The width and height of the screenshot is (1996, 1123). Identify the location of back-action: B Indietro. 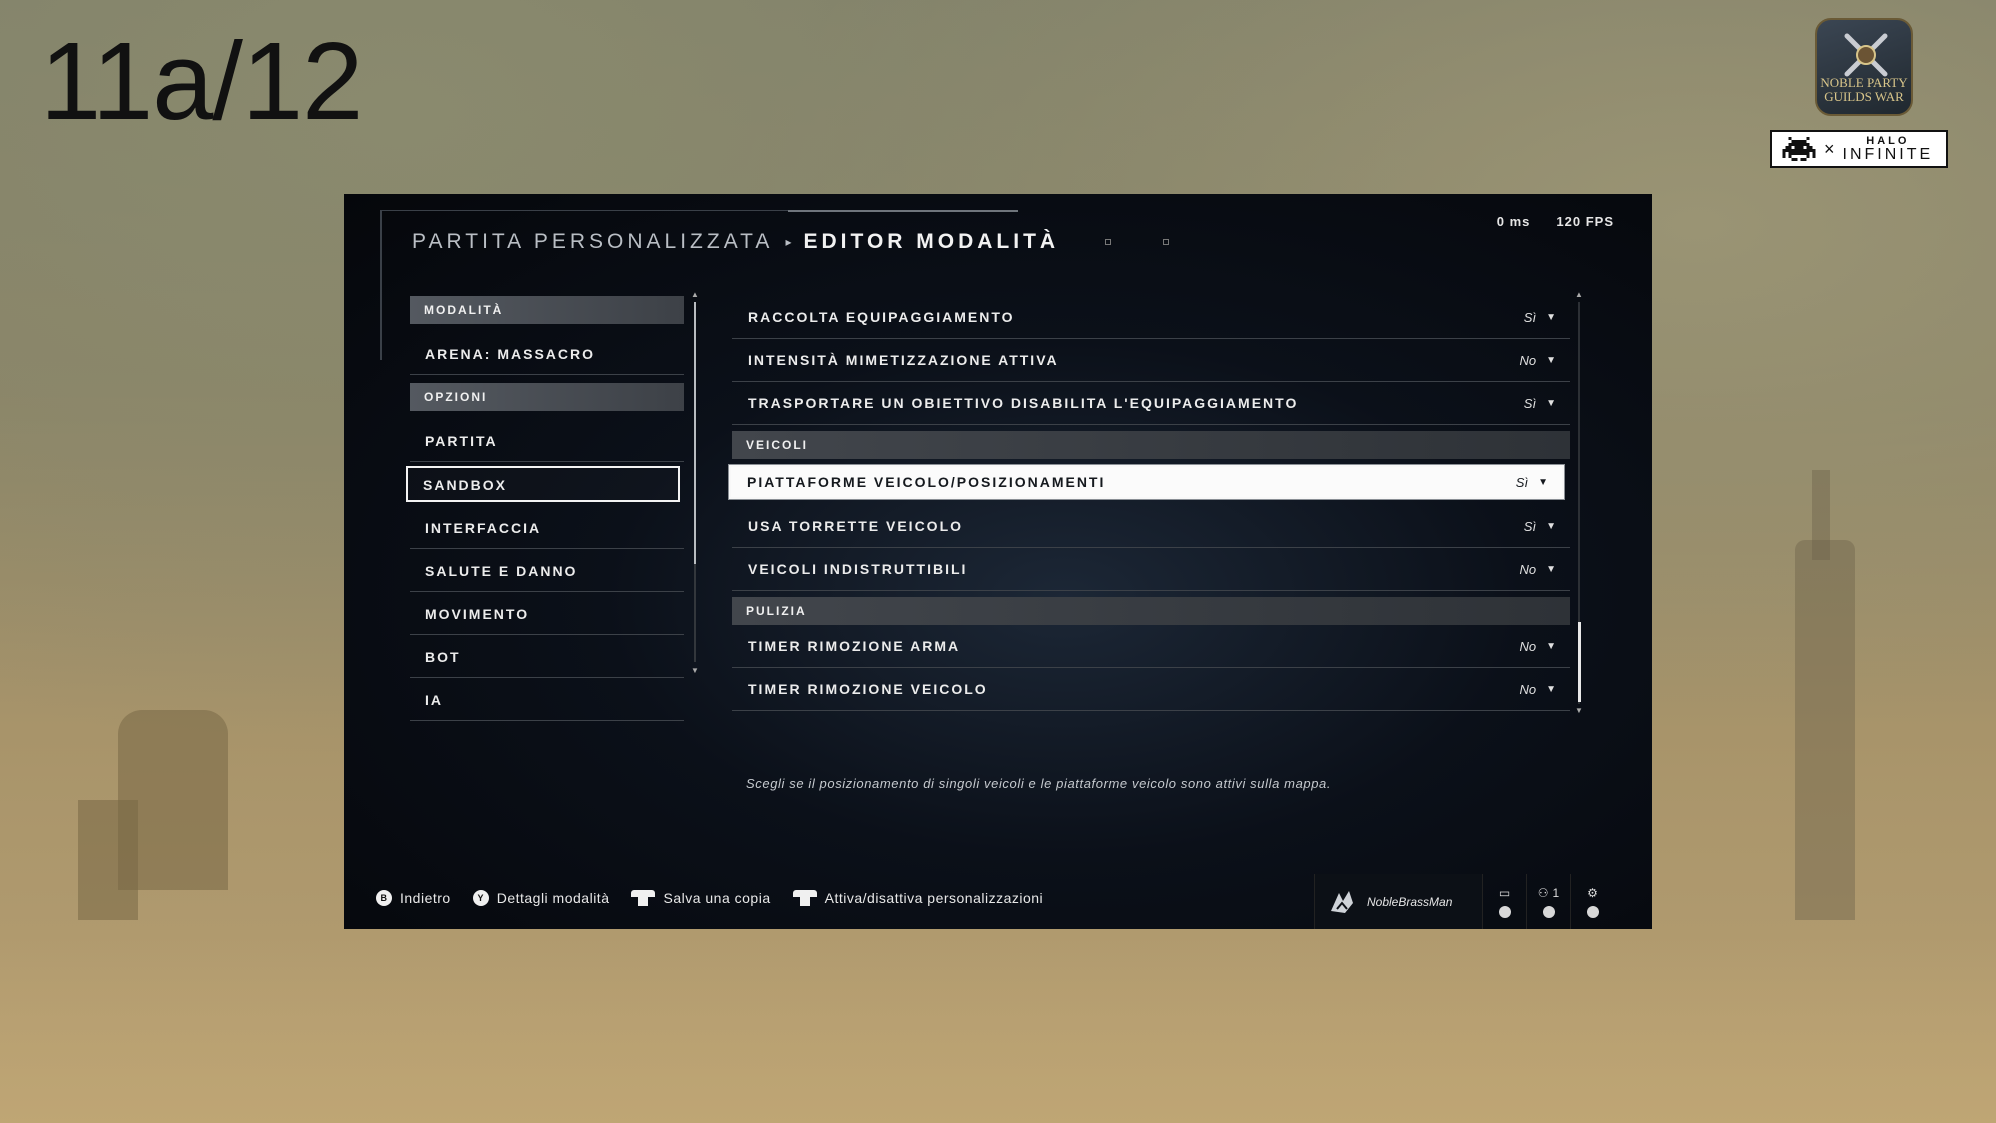
(413, 898).